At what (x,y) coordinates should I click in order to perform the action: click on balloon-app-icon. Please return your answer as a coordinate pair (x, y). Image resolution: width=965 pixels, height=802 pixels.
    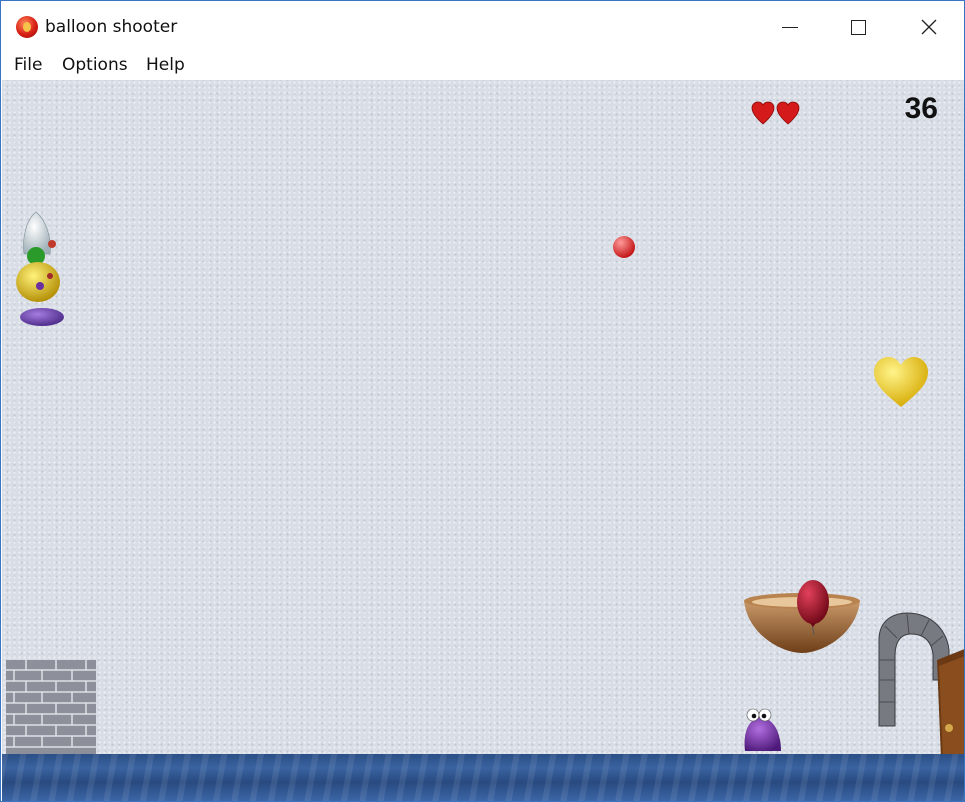
    Looking at the image, I should click on (27, 27).